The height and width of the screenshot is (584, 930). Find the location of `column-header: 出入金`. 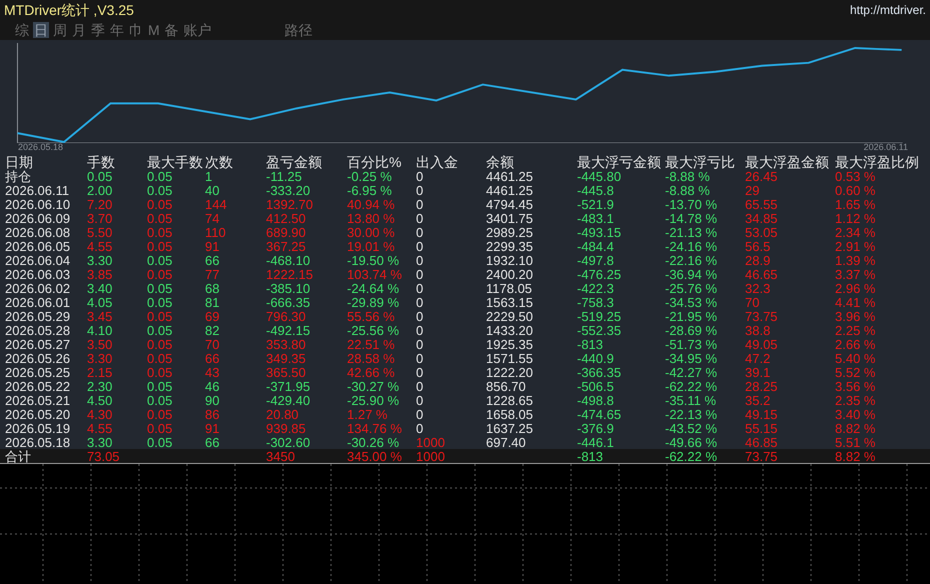

column-header: 出入金 is located at coordinates (437, 162).